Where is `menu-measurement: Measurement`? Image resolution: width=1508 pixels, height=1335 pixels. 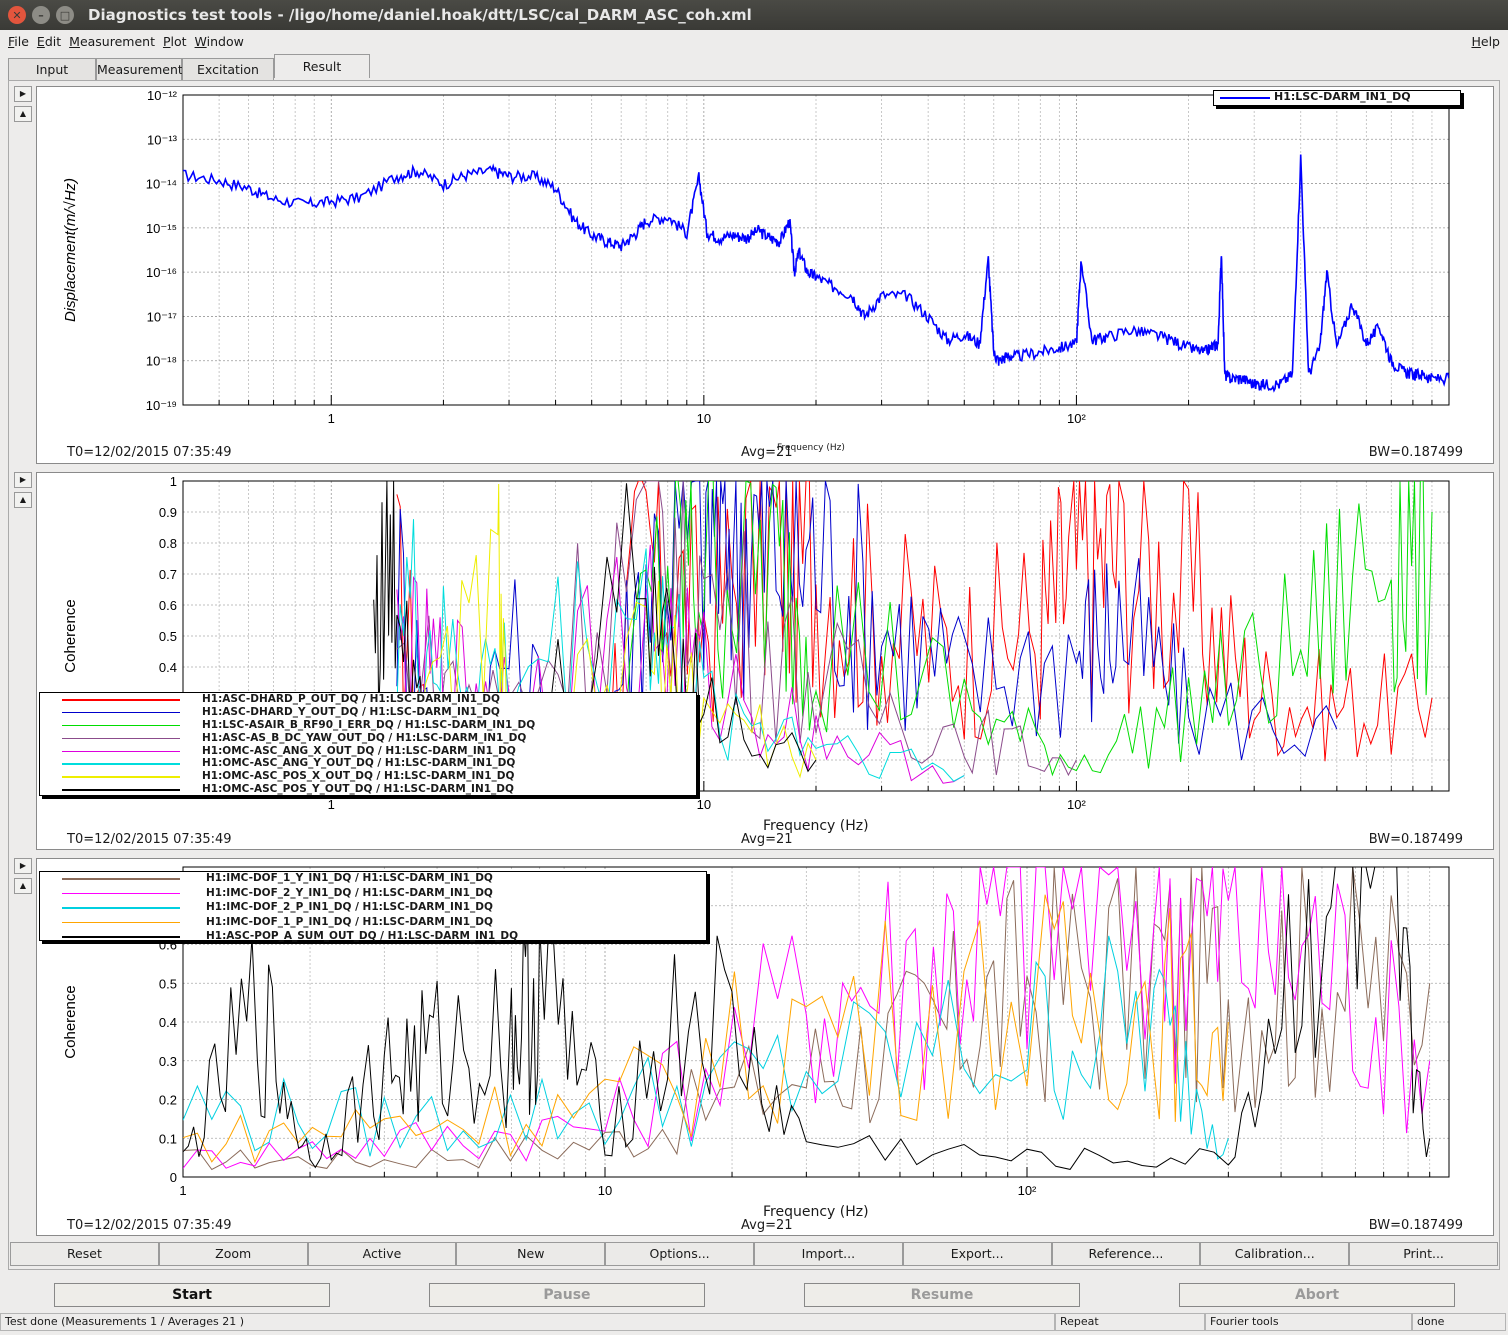 menu-measurement: Measurement is located at coordinates (112, 41).